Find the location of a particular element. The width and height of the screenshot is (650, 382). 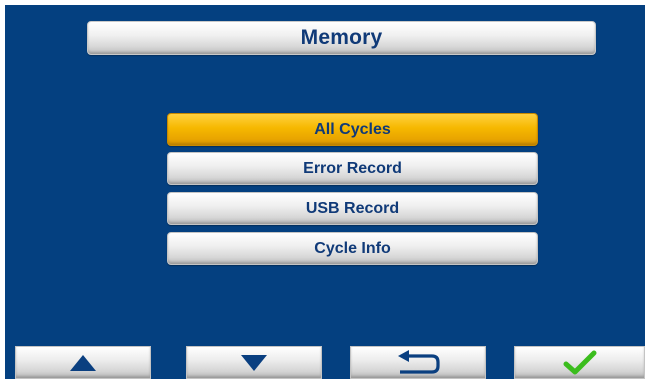

up-button is located at coordinates (83, 362).